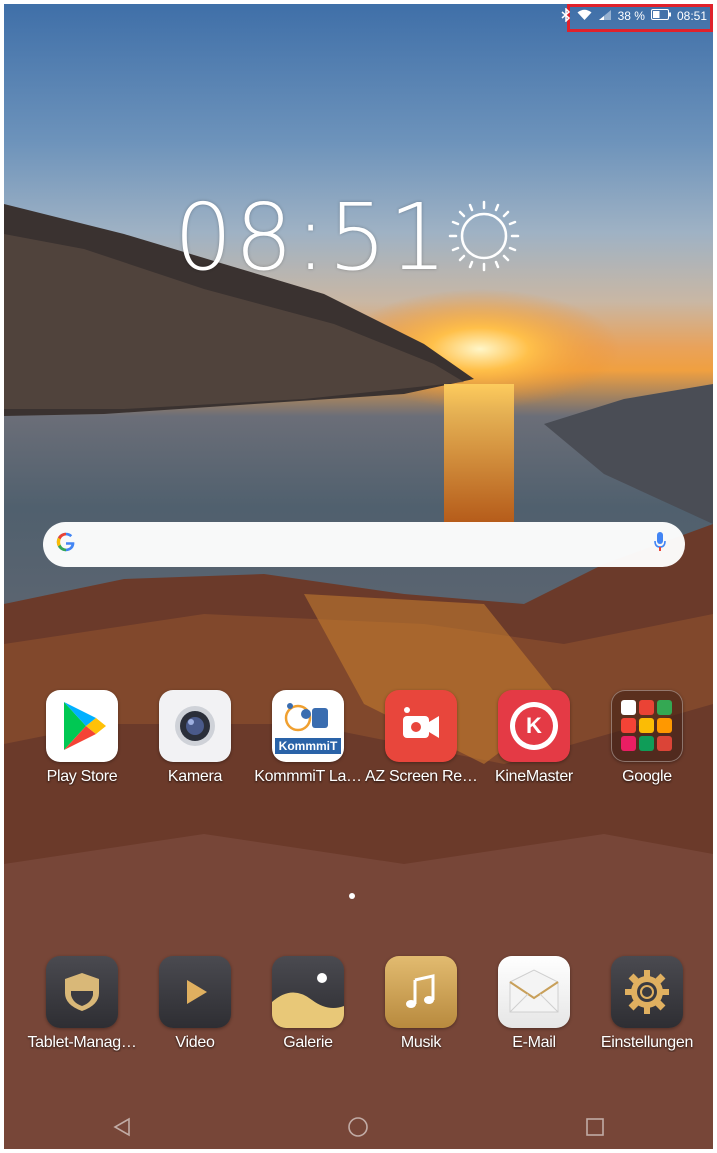  What do you see at coordinates (647, 776) in the screenshot?
I see `app-label: Google` at bounding box center [647, 776].